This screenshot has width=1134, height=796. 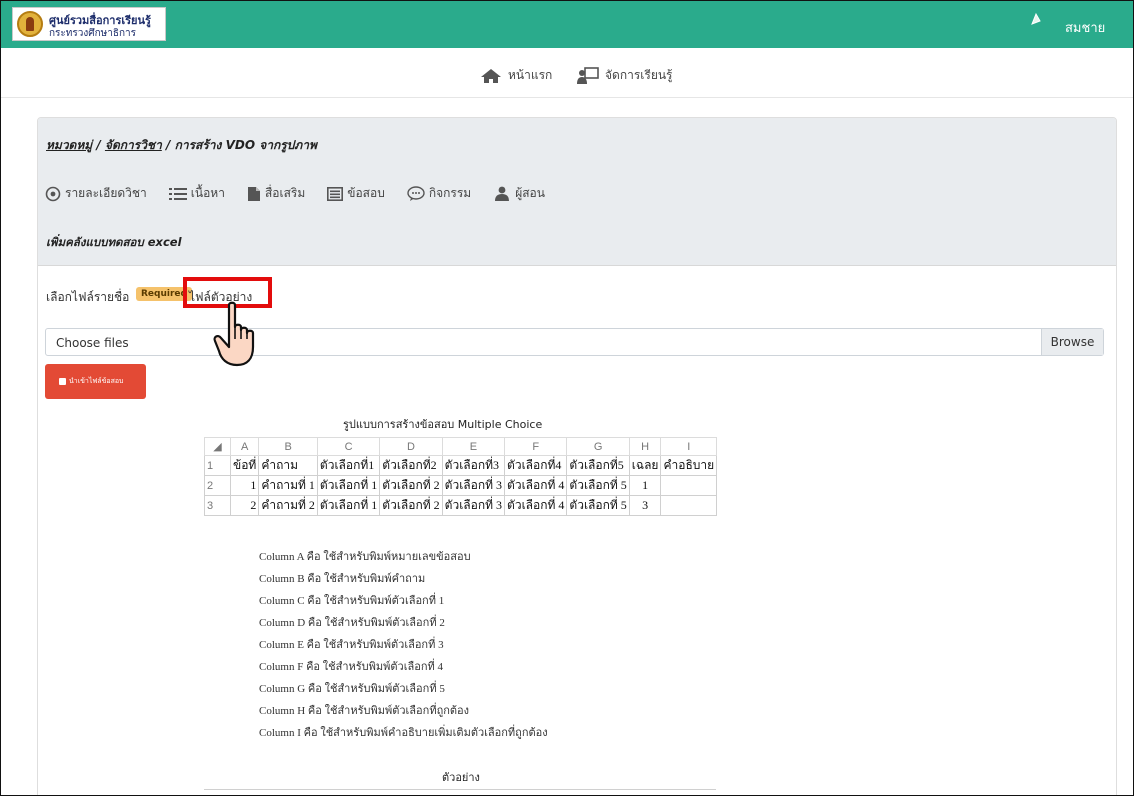 I want to click on sheet-cell: คำถามที่ 1, so click(x=288, y=485).